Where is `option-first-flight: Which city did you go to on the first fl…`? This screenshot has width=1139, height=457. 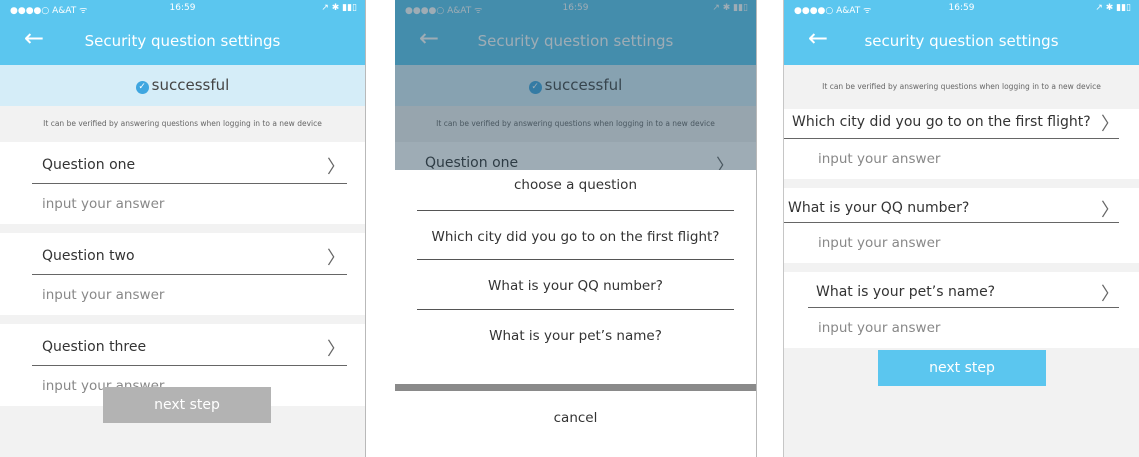
option-first-flight: Which city did you go to on the first fl… is located at coordinates (575, 237).